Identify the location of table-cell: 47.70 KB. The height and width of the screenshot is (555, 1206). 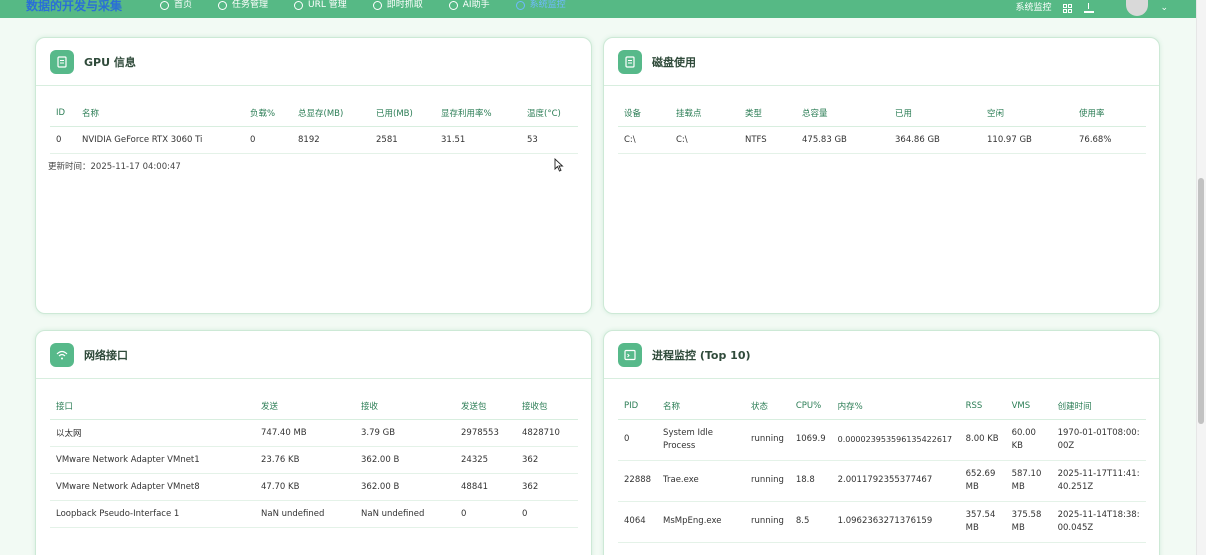
(305, 487).